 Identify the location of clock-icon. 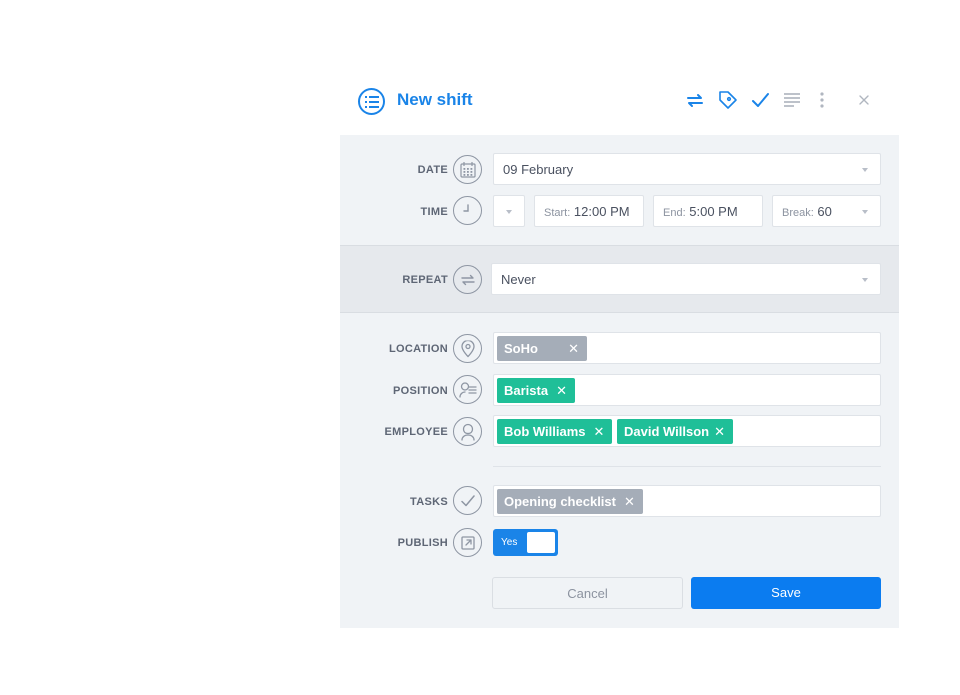
(467, 210).